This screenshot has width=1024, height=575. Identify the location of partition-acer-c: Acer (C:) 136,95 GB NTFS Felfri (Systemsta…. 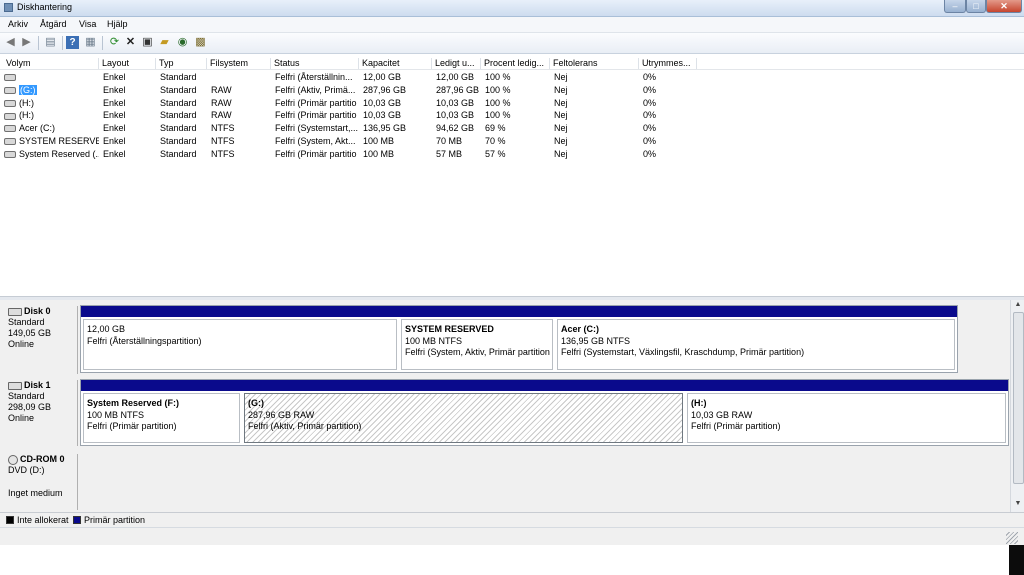
(756, 339).